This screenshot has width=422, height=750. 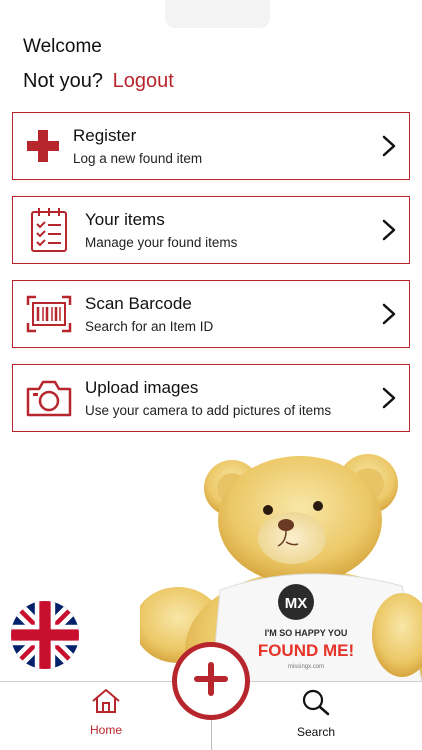 What do you see at coordinates (62, 46) in the screenshot?
I see `welcome-text: Welcome` at bounding box center [62, 46].